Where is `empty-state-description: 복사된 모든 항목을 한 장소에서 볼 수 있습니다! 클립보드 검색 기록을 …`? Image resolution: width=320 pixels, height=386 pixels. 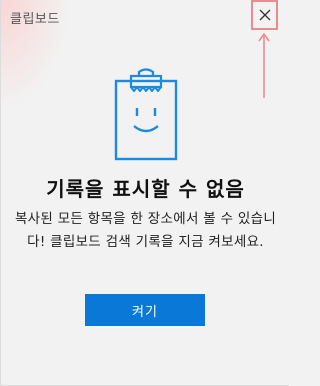
empty-state-description: 복사된 모든 항목을 한 장소에서 볼 수 있습니다! 클립보드 검색 기록을 … is located at coordinates (145, 230).